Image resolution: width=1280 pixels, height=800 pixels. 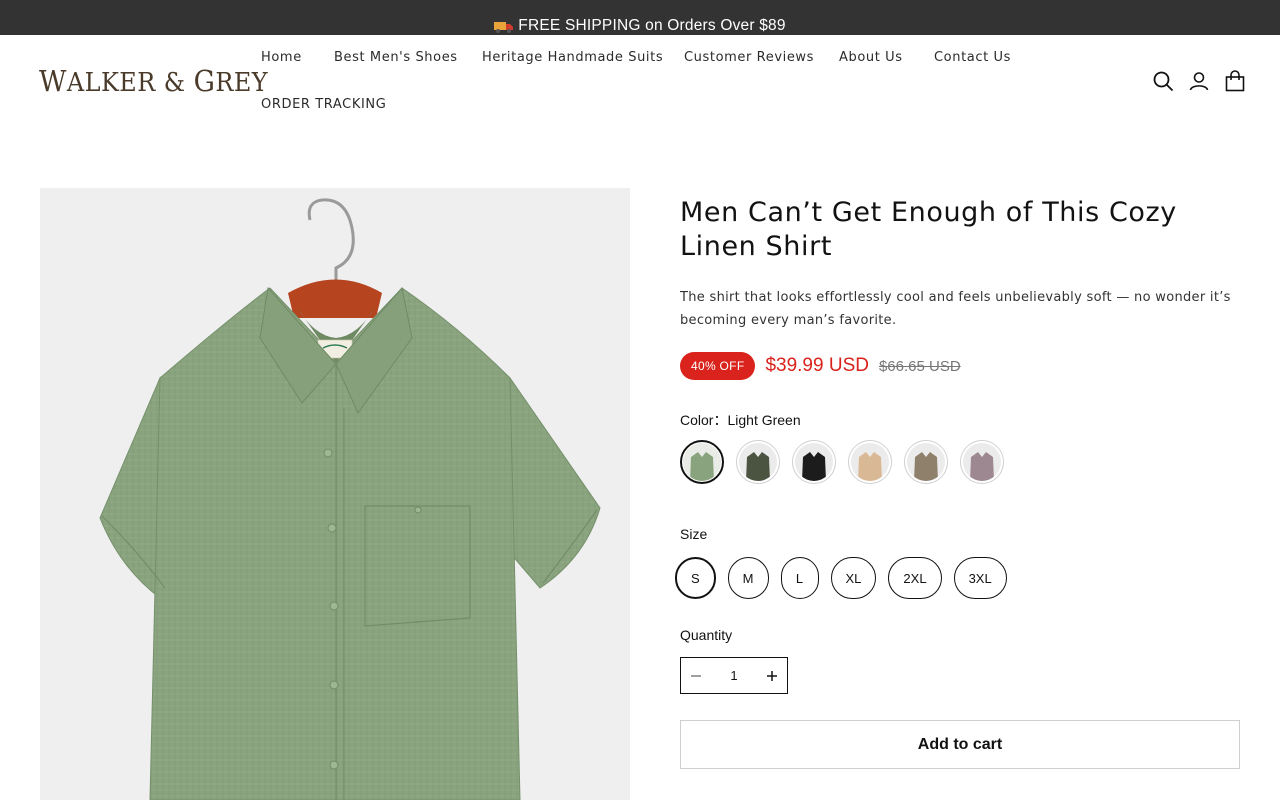 I want to click on swatch-mauve, so click(x=982, y=462).